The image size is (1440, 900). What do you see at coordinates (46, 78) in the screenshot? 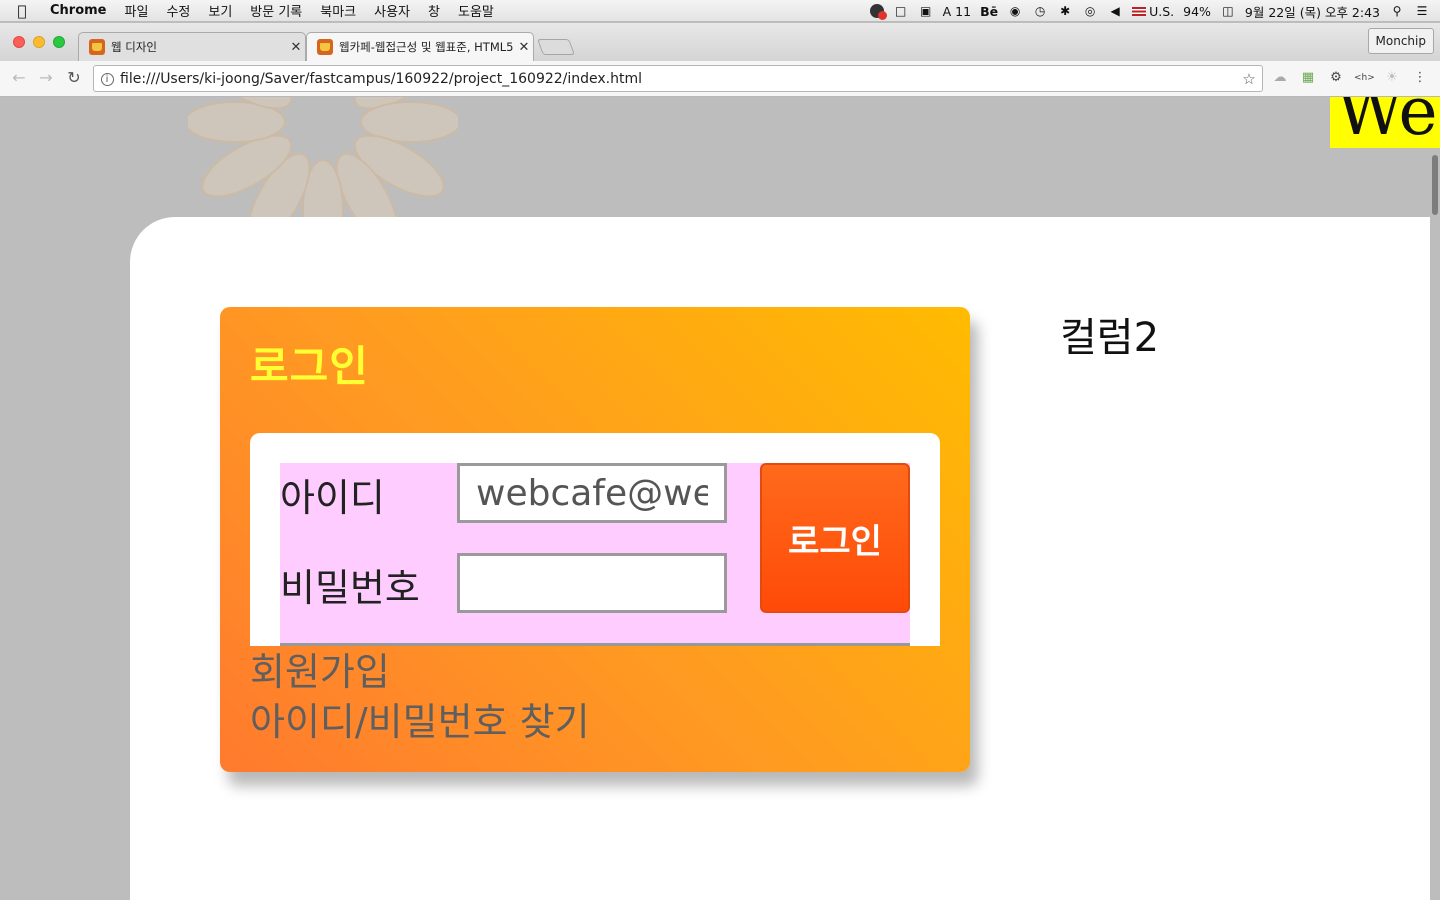
I see `forward-arrow-icon: →` at bounding box center [46, 78].